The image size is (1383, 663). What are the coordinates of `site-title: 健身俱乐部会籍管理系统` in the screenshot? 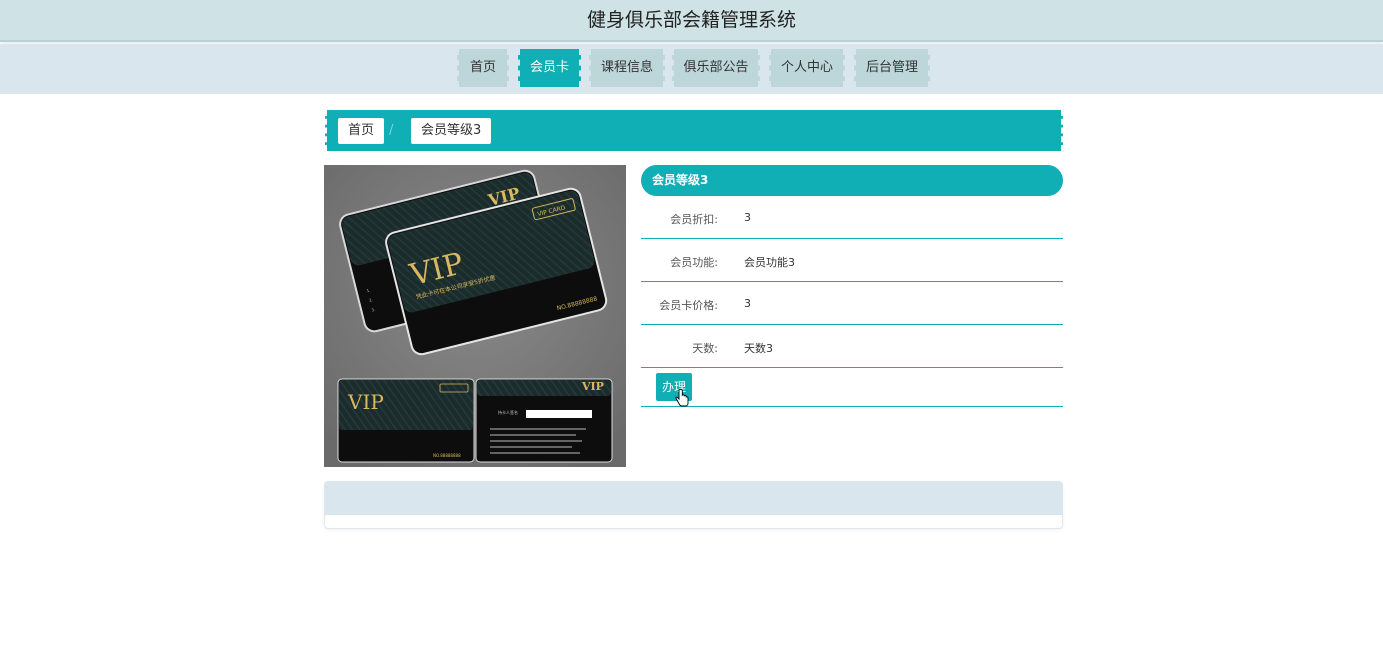 It's located at (691, 20).